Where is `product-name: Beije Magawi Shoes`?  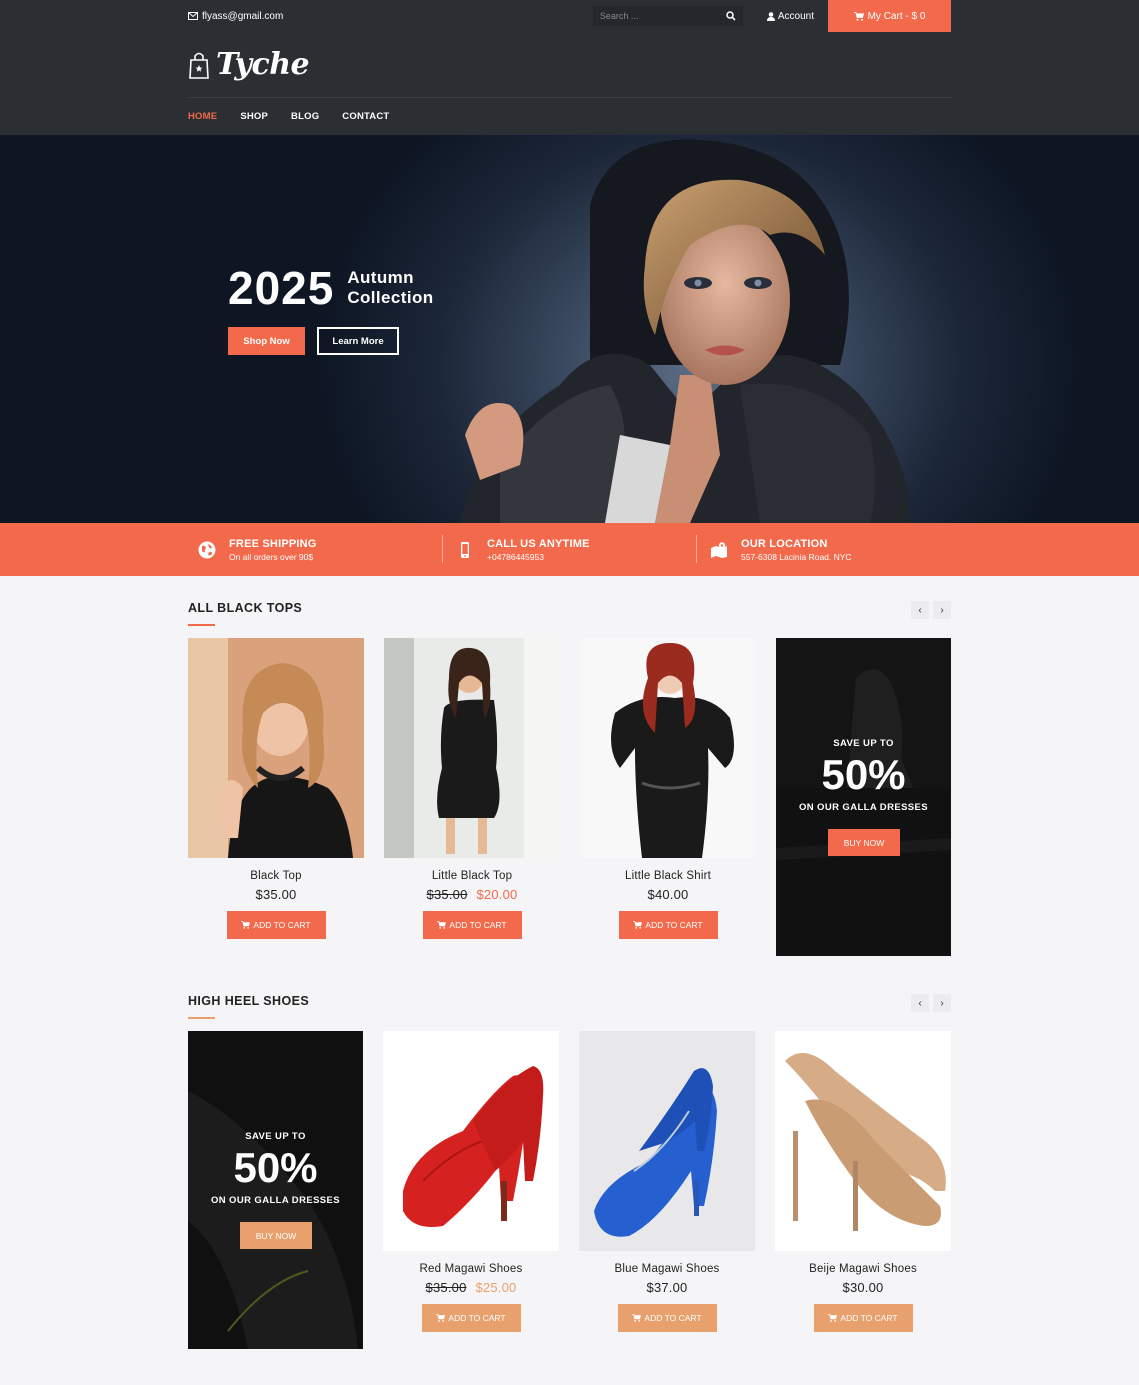 product-name: Beije Magawi Shoes is located at coordinates (863, 1269).